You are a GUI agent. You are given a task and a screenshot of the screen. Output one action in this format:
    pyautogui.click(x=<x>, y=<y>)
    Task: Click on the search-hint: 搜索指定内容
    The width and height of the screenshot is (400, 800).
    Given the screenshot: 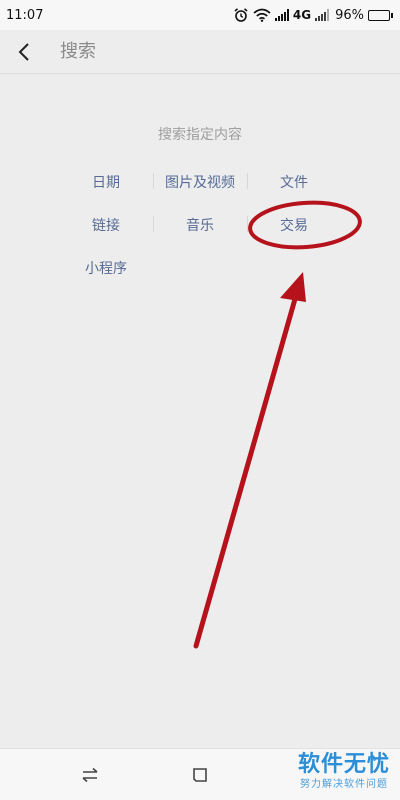 What is the action you would take?
    pyautogui.click(x=200, y=135)
    